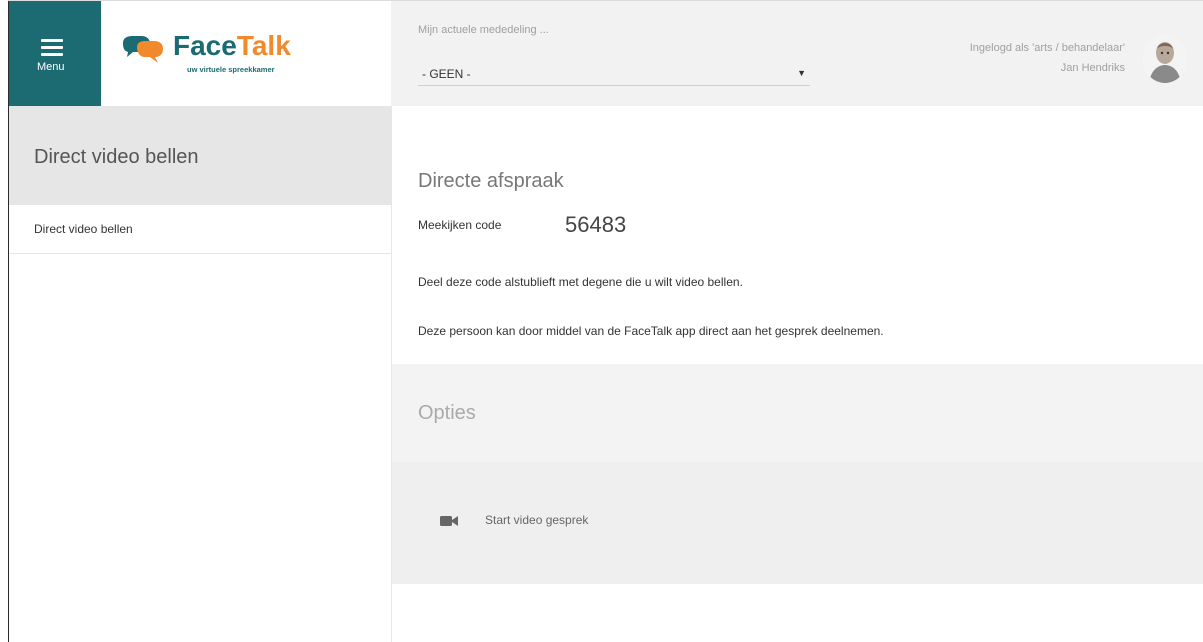  I want to click on user-role: Ingelogd als 'arts / behandelaar', so click(1047, 48).